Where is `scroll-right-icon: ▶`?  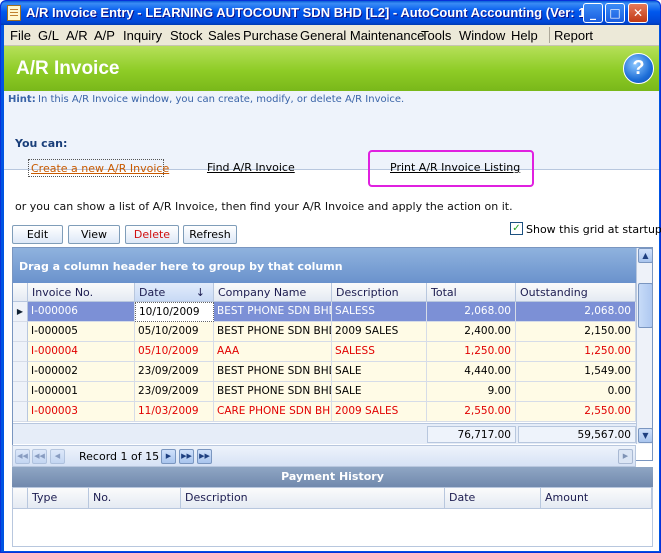
scroll-right-icon: ▶ is located at coordinates (625, 456).